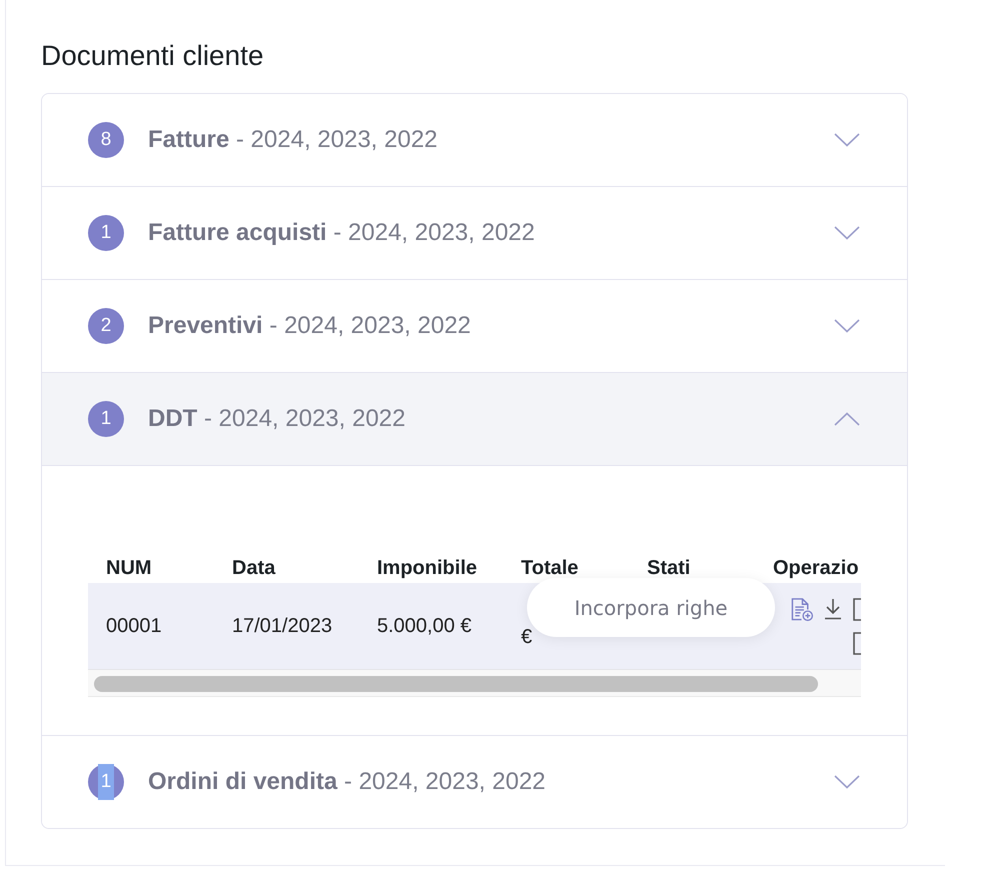 Image resolution: width=1000 pixels, height=870 pixels. Describe the element at coordinates (129, 567) in the screenshot. I see `column-header: NUM` at that location.